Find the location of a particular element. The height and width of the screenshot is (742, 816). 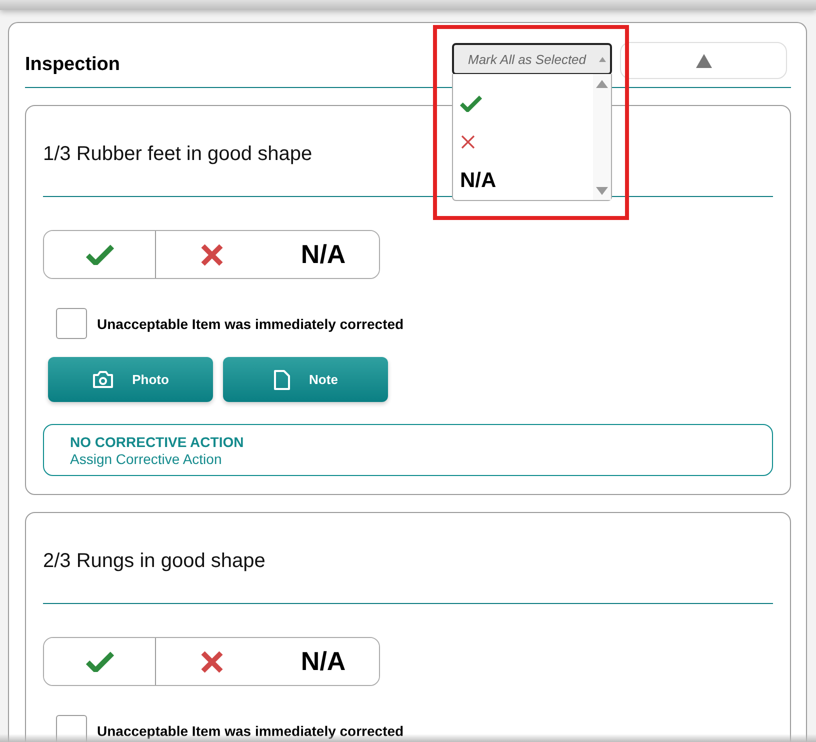

scroll-up-icon is located at coordinates (602, 84).